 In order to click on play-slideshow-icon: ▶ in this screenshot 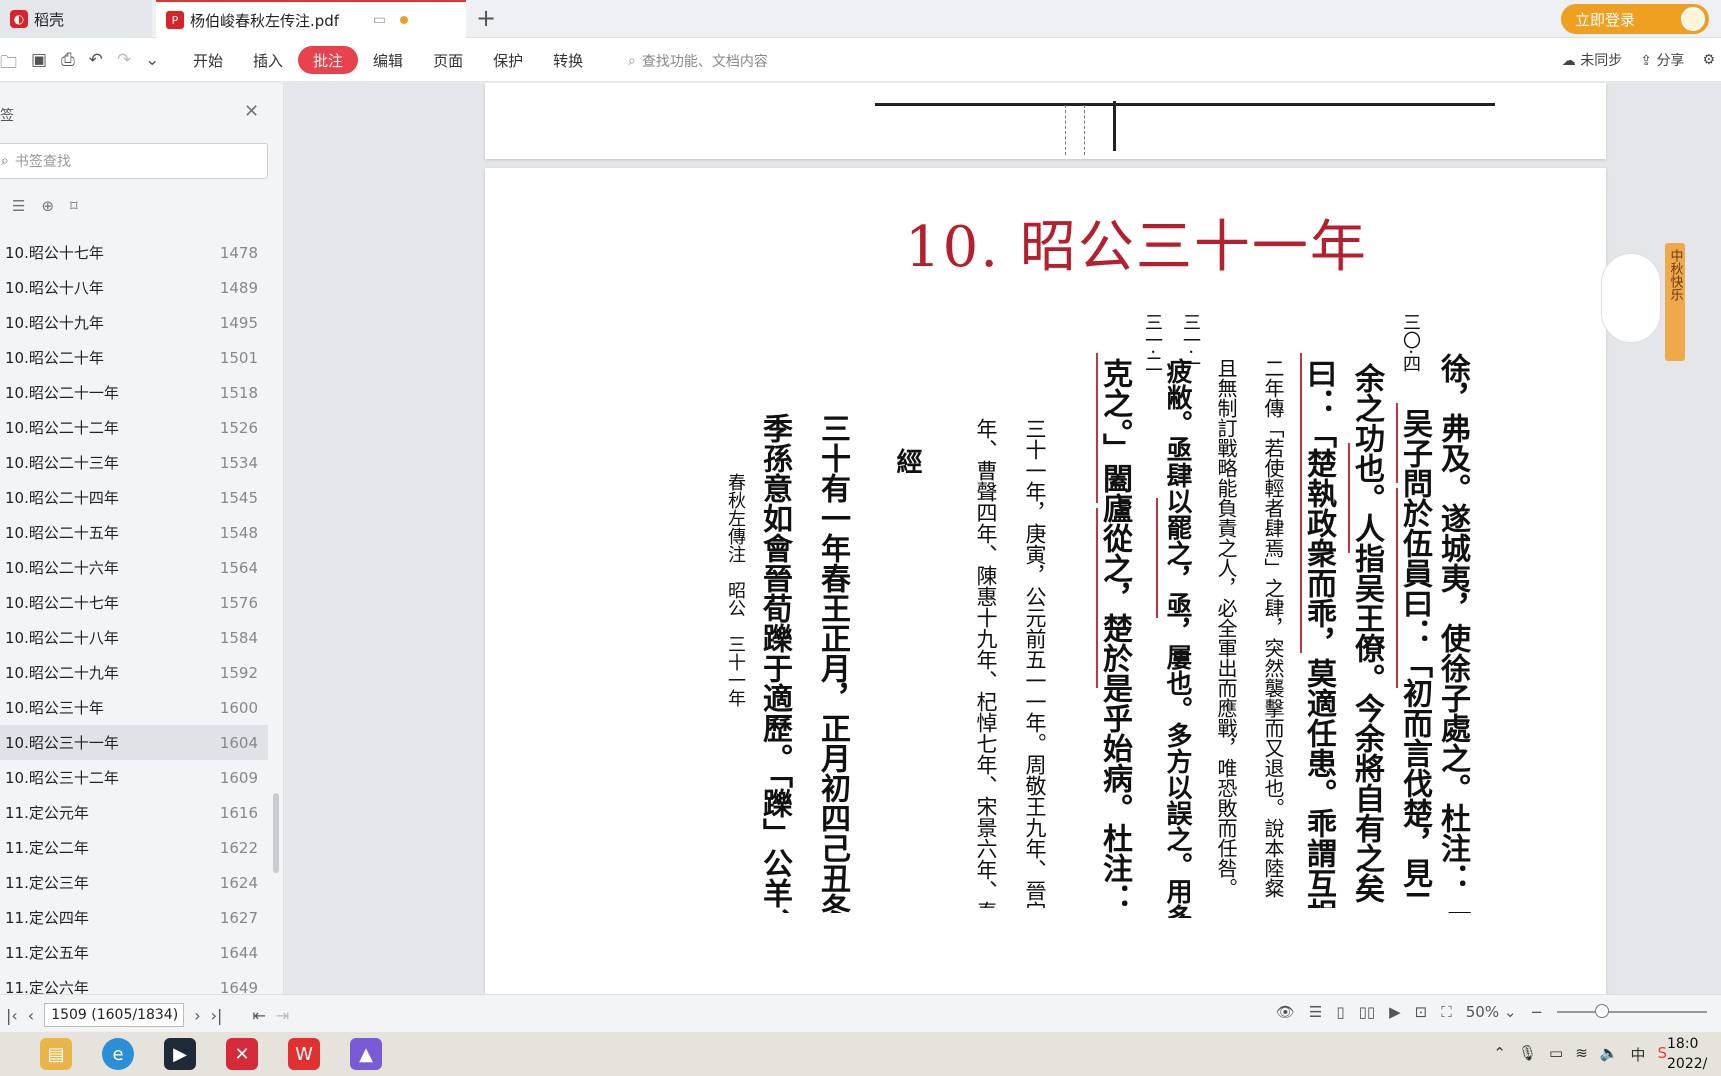, I will do `click(1395, 1012)`.